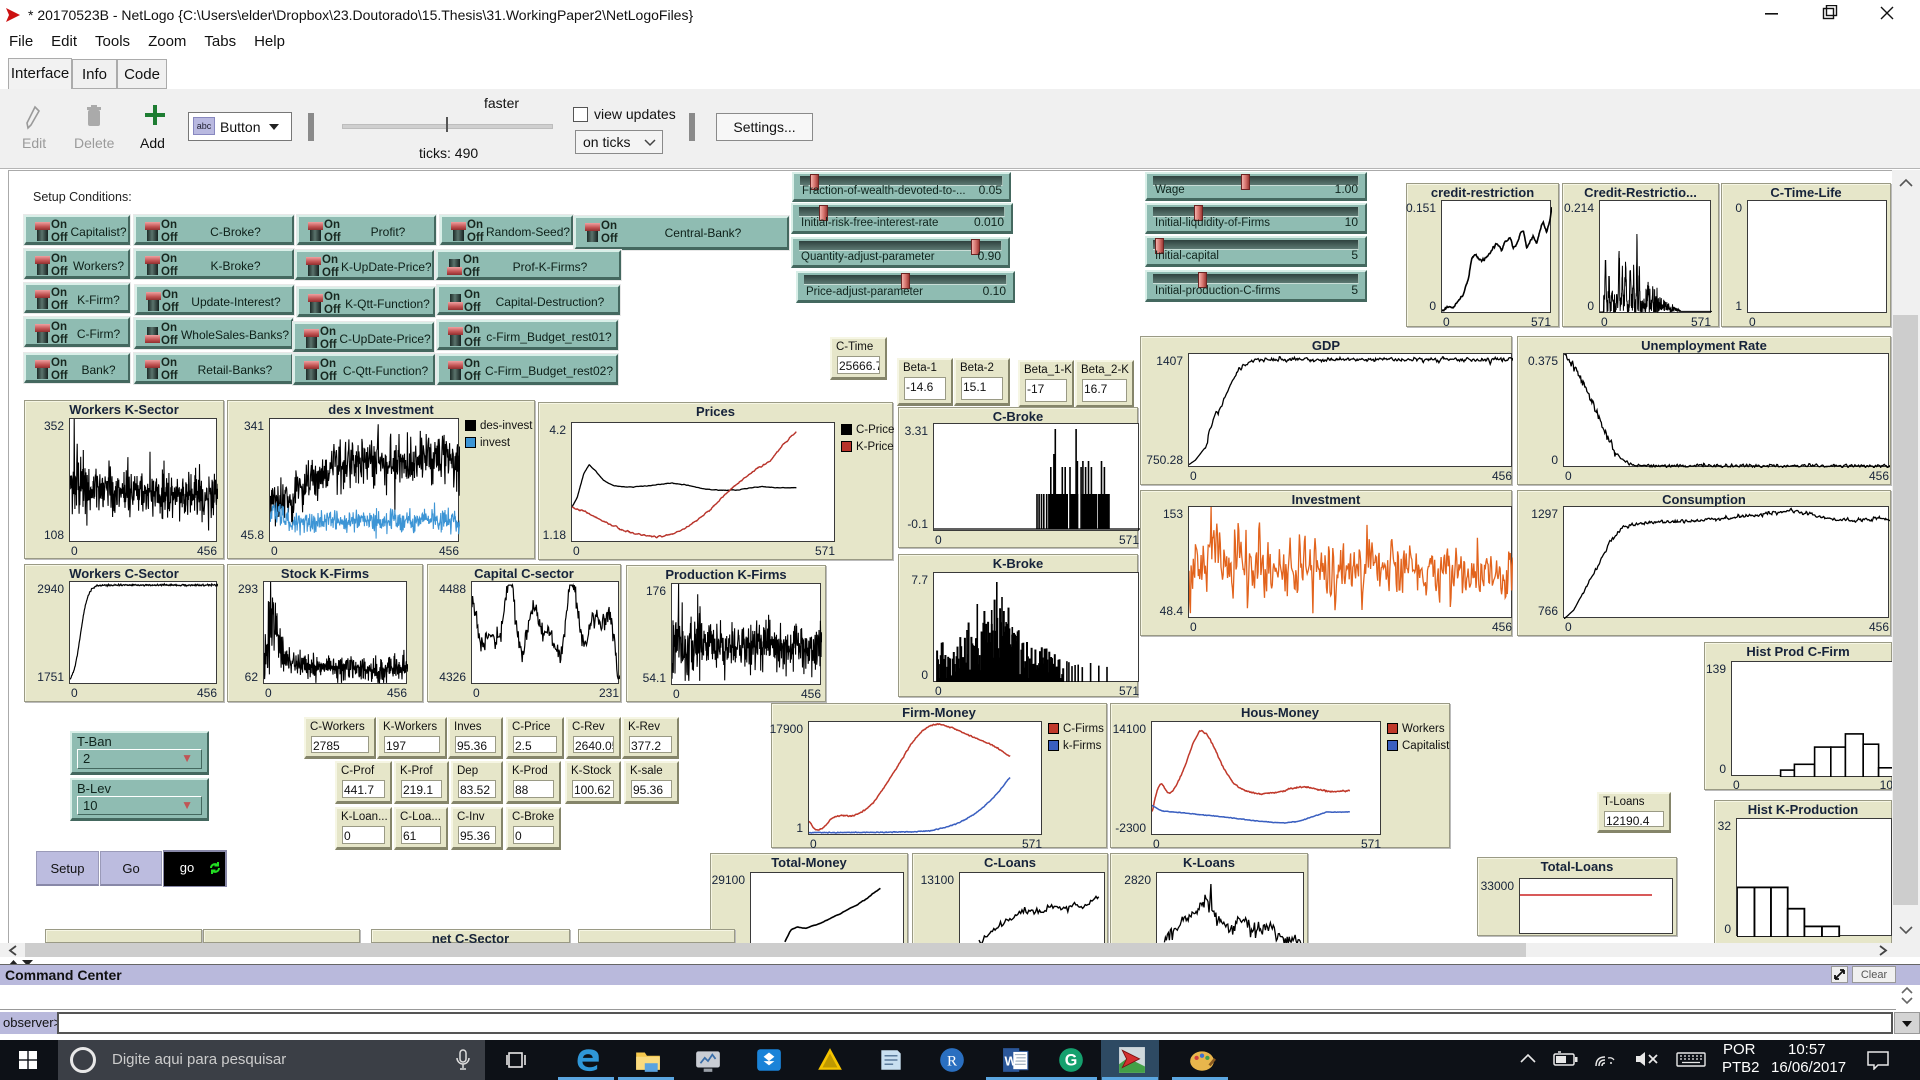 This screenshot has width=1920, height=1080. Describe the element at coordinates (1011, 1060) in the screenshot. I see `svg-text: W` at that location.